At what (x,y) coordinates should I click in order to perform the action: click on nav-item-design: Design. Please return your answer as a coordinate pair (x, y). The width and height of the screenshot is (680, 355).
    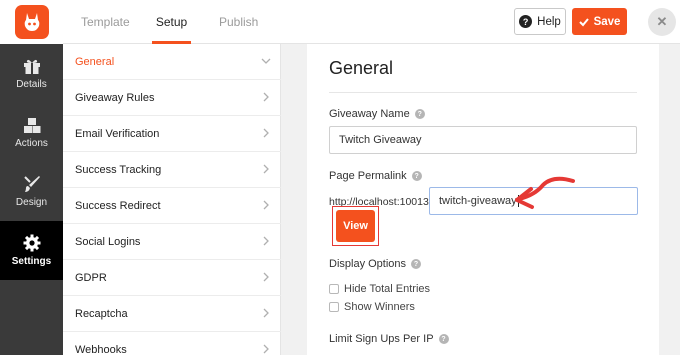
    Looking at the image, I should click on (31, 191).